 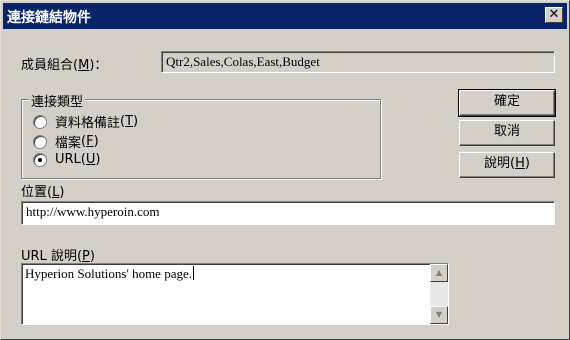 I want to click on help-button: 說明(H), so click(x=507, y=165).